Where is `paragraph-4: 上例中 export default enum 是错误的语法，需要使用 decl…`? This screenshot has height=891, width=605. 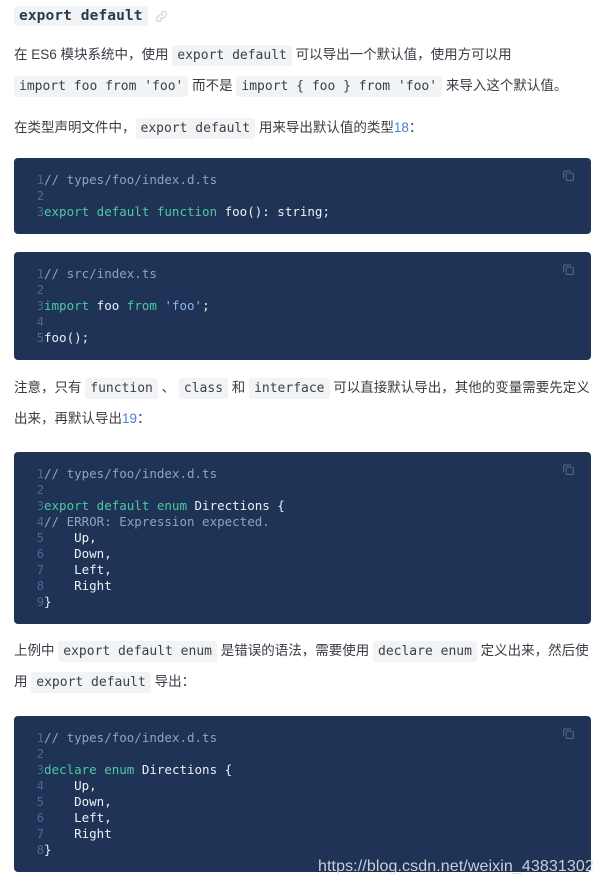 paragraph-4: 上例中 export default enum 是错误的语法，需要使用 decl… is located at coordinates (302, 661).